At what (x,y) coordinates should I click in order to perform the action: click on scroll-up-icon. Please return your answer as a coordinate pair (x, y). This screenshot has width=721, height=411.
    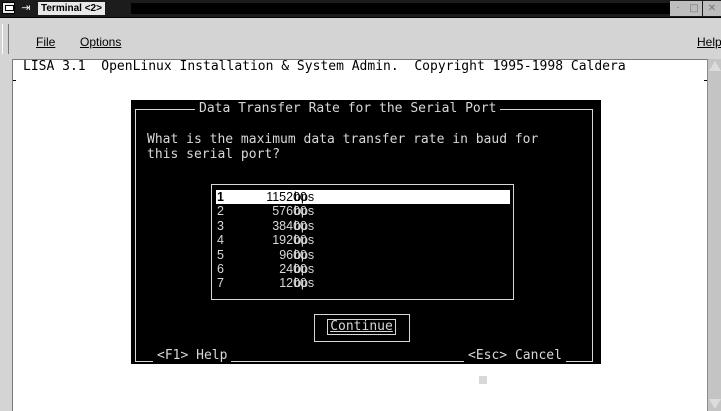
    Looking at the image, I should click on (715, 66).